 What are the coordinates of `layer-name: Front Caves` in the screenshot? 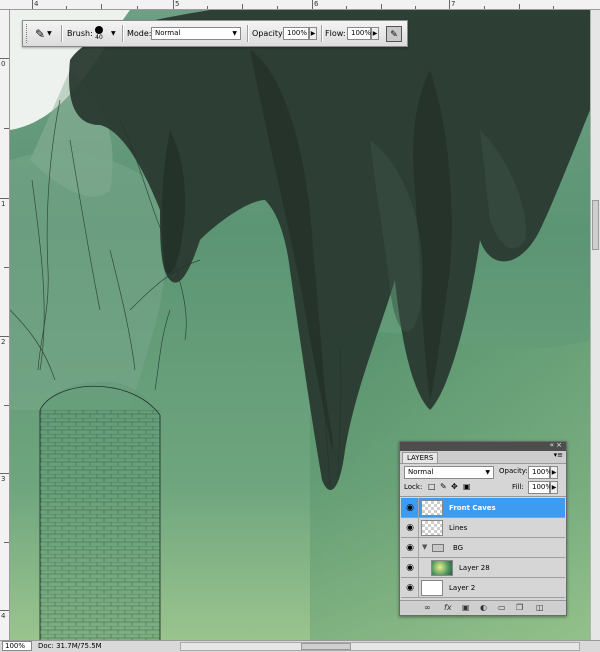 It's located at (472, 508).